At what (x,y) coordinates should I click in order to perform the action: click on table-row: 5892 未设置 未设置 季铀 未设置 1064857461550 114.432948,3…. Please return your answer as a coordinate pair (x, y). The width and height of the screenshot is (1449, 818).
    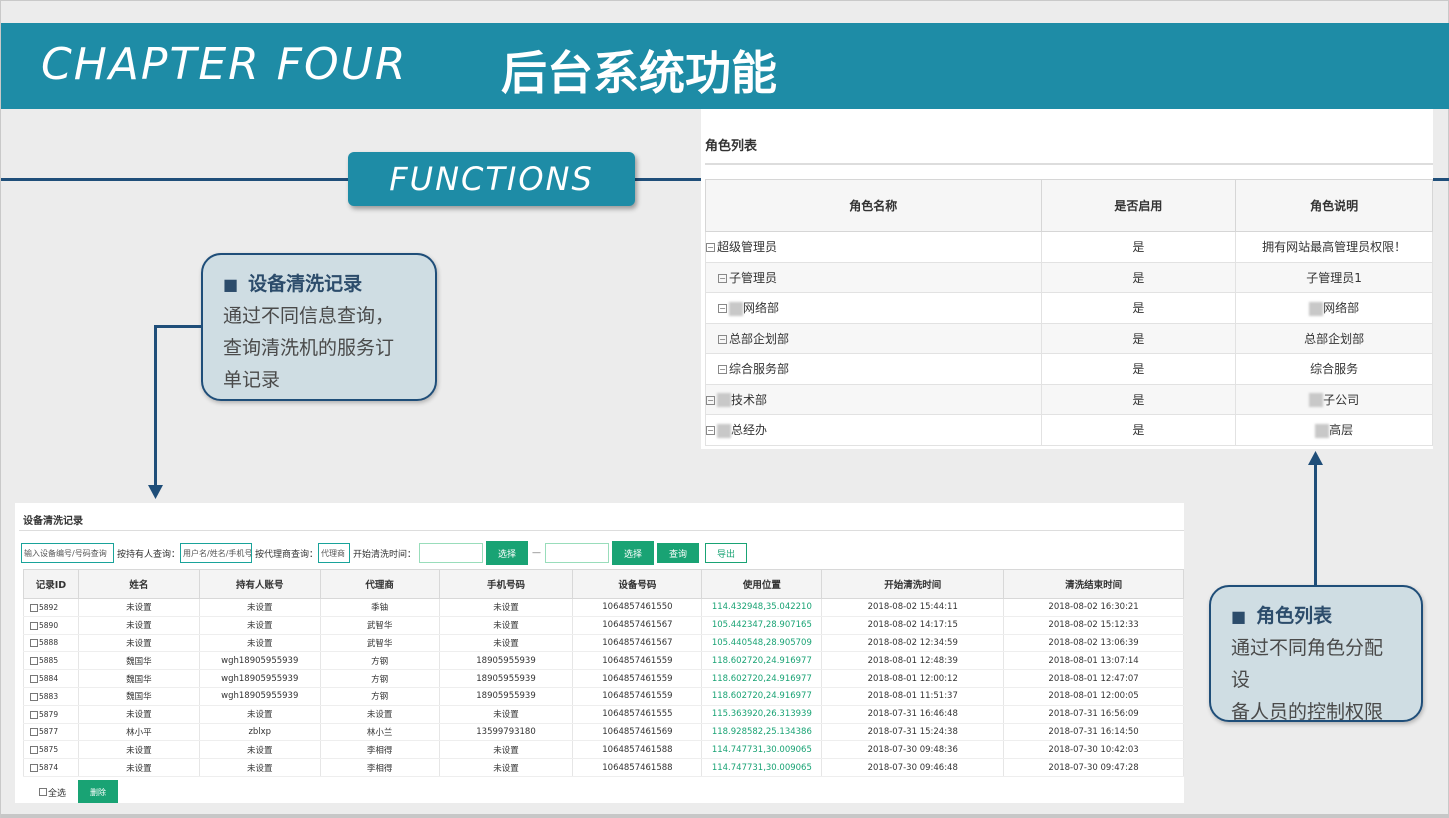
    Looking at the image, I should click on (603, 607).